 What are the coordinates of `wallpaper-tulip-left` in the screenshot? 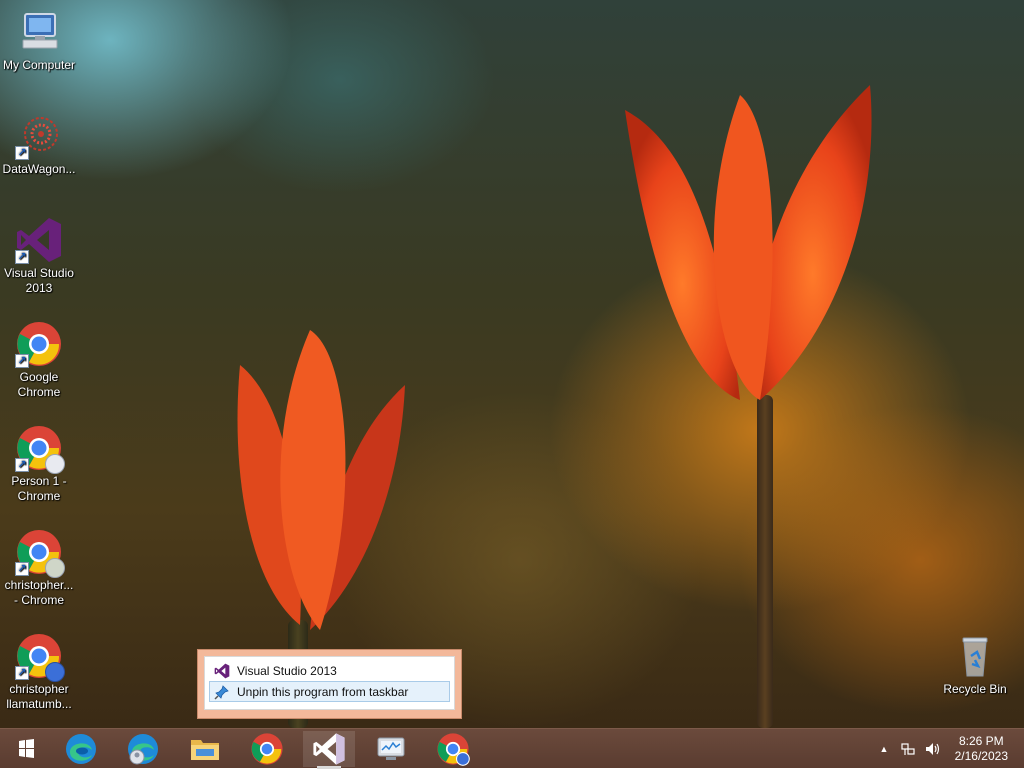 It's located at (321, 480).